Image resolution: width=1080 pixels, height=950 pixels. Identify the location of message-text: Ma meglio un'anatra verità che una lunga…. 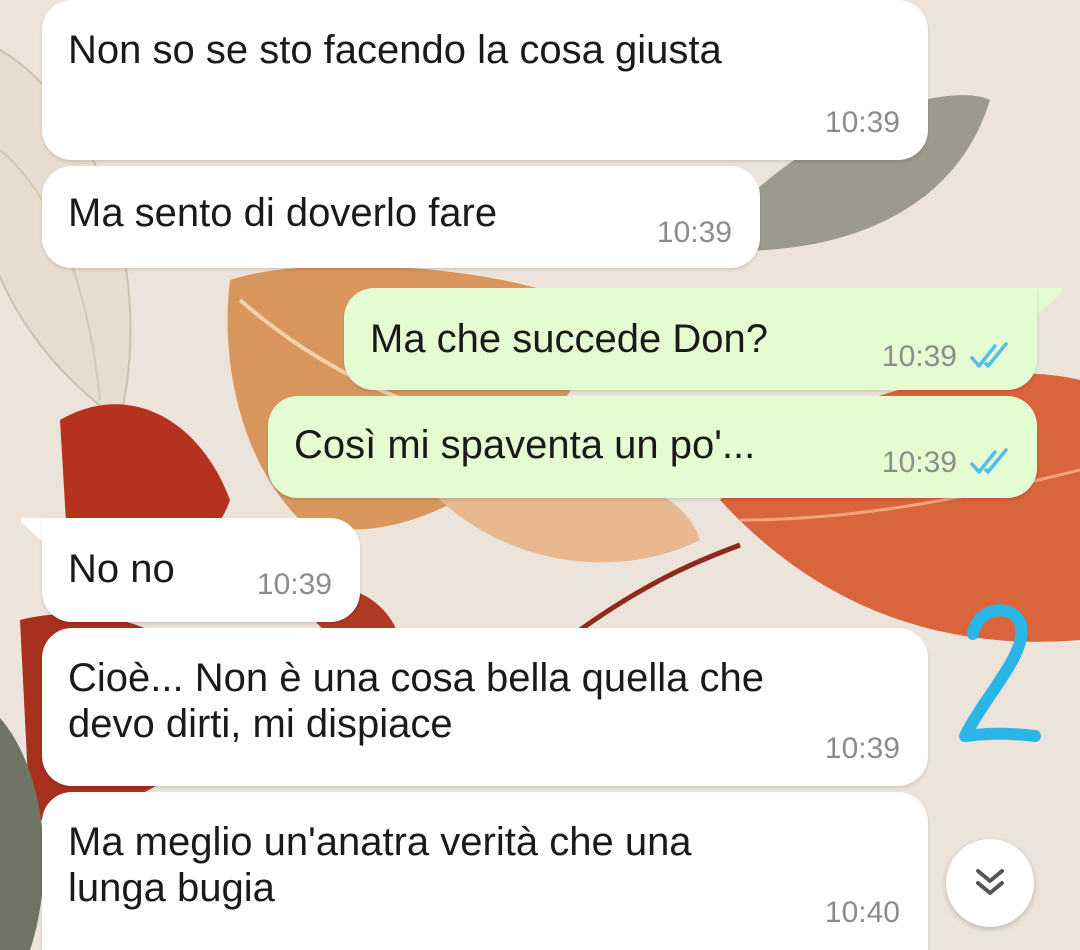
(380, 865).